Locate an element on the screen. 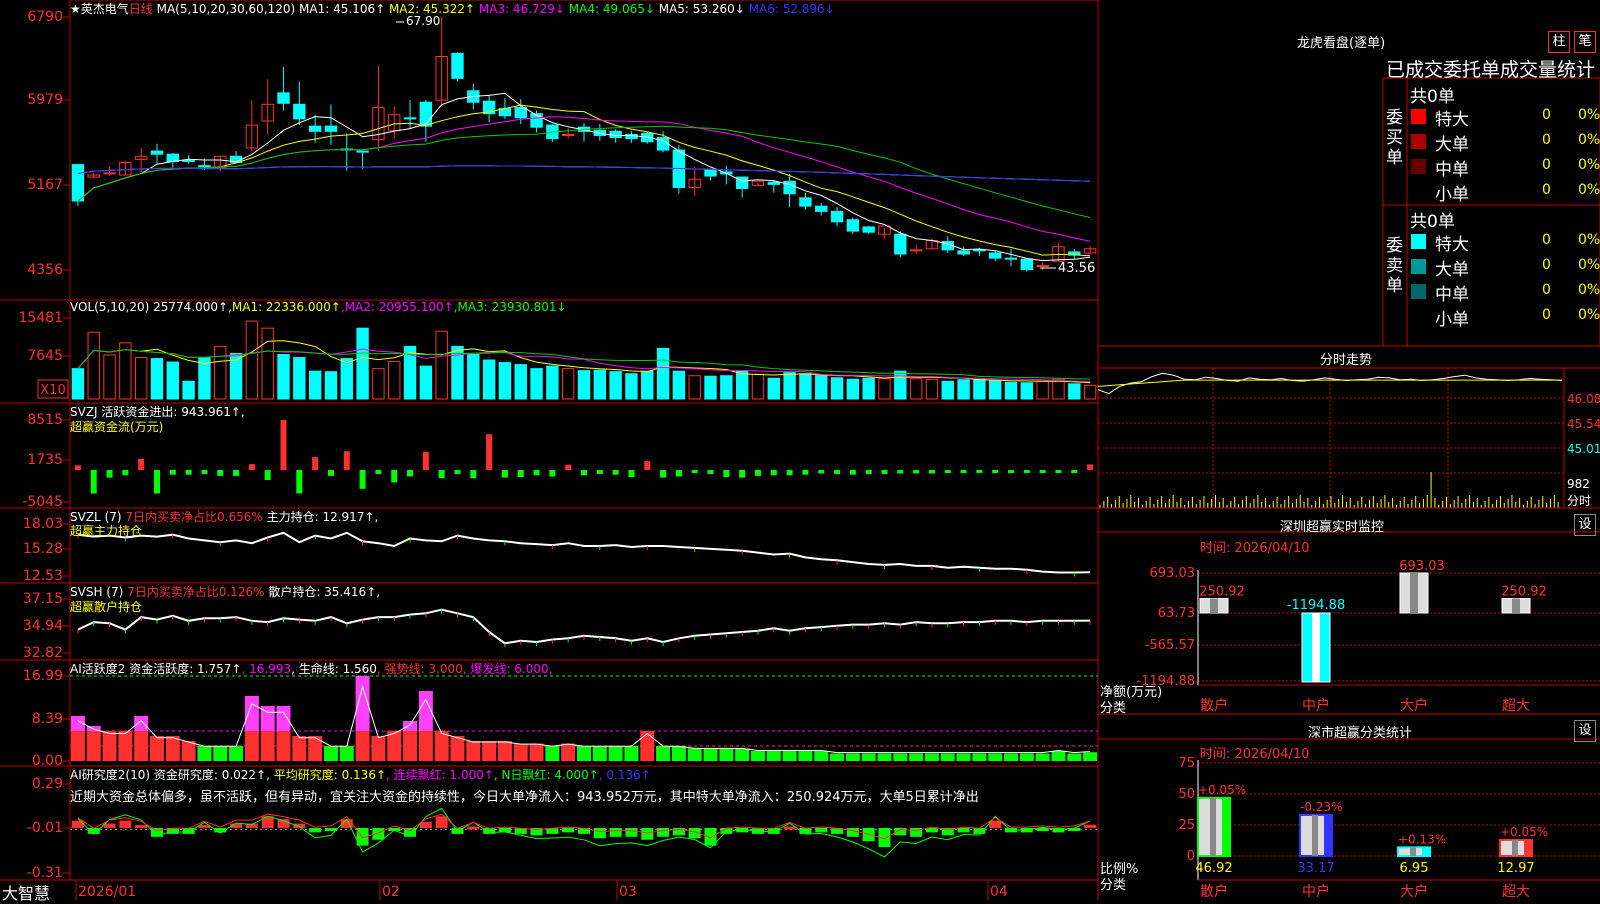  sscy-change-label: -0.23% is located at coordinates (1321, 807).